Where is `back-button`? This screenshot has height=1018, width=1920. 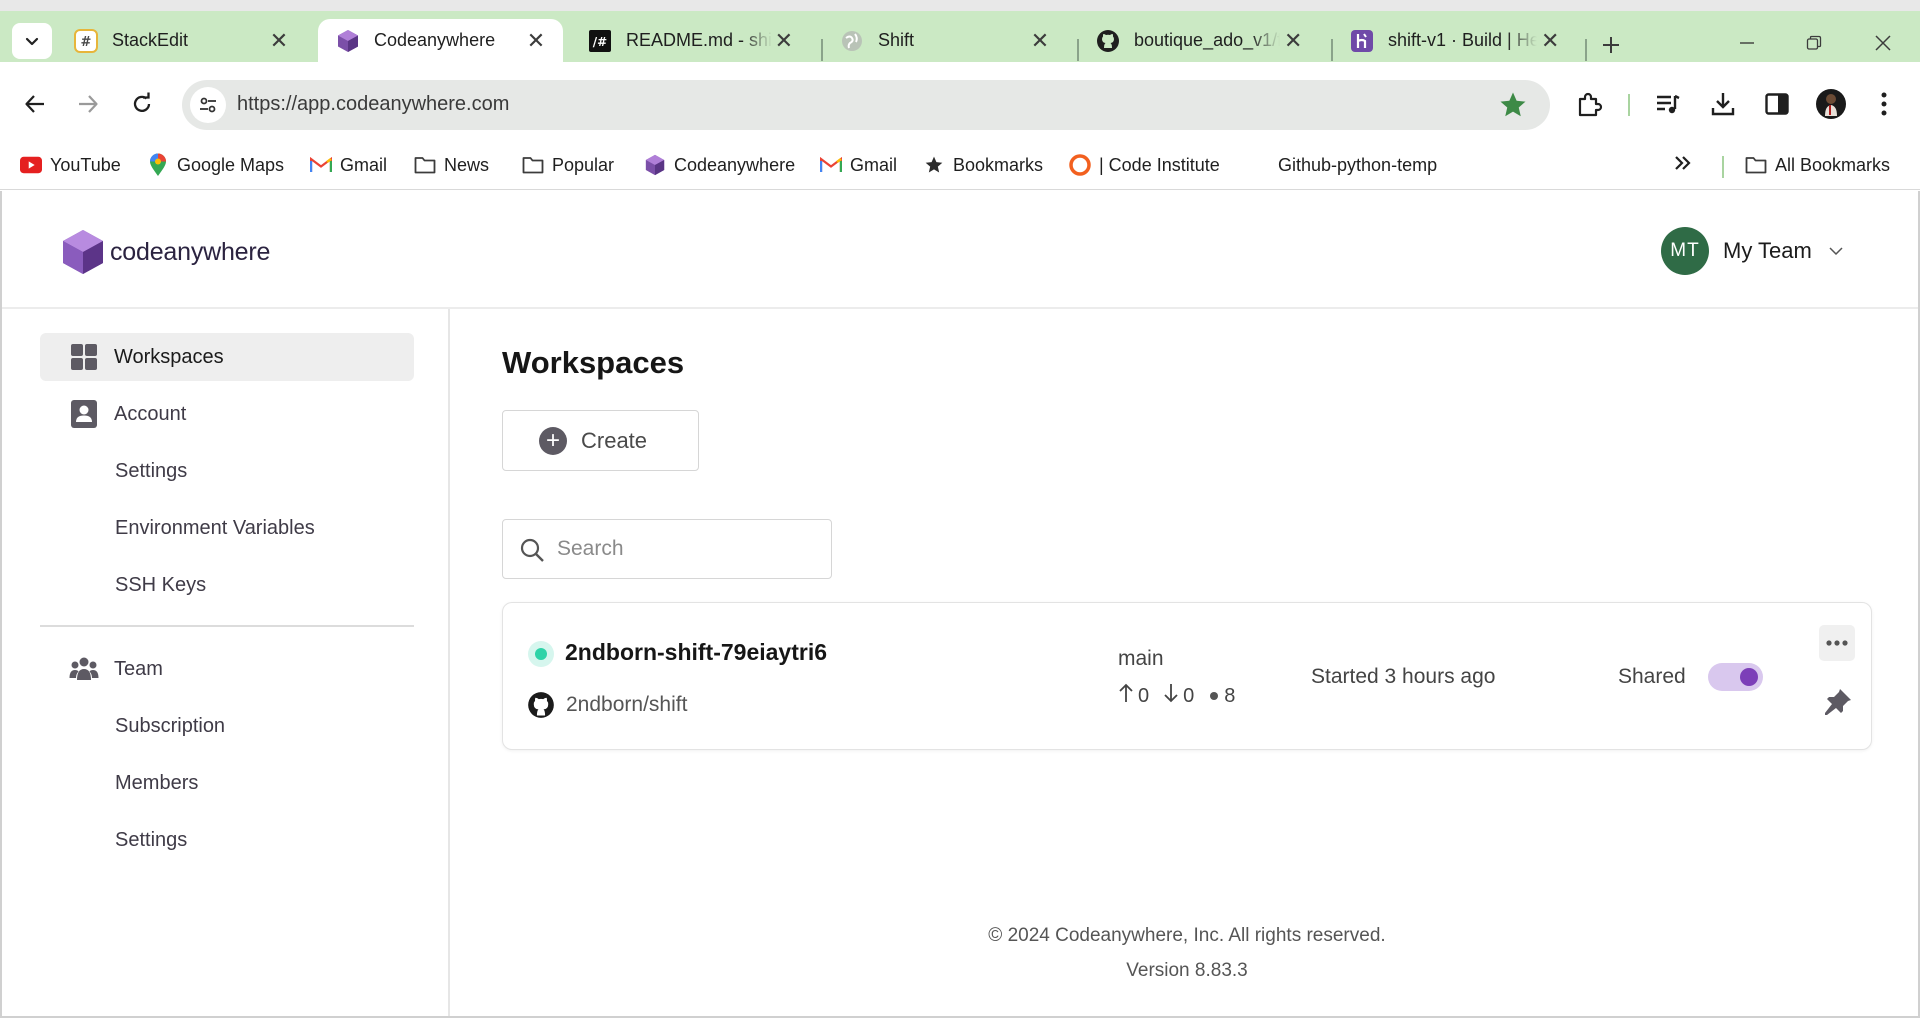
back-button is located at coordinates (35, 104).